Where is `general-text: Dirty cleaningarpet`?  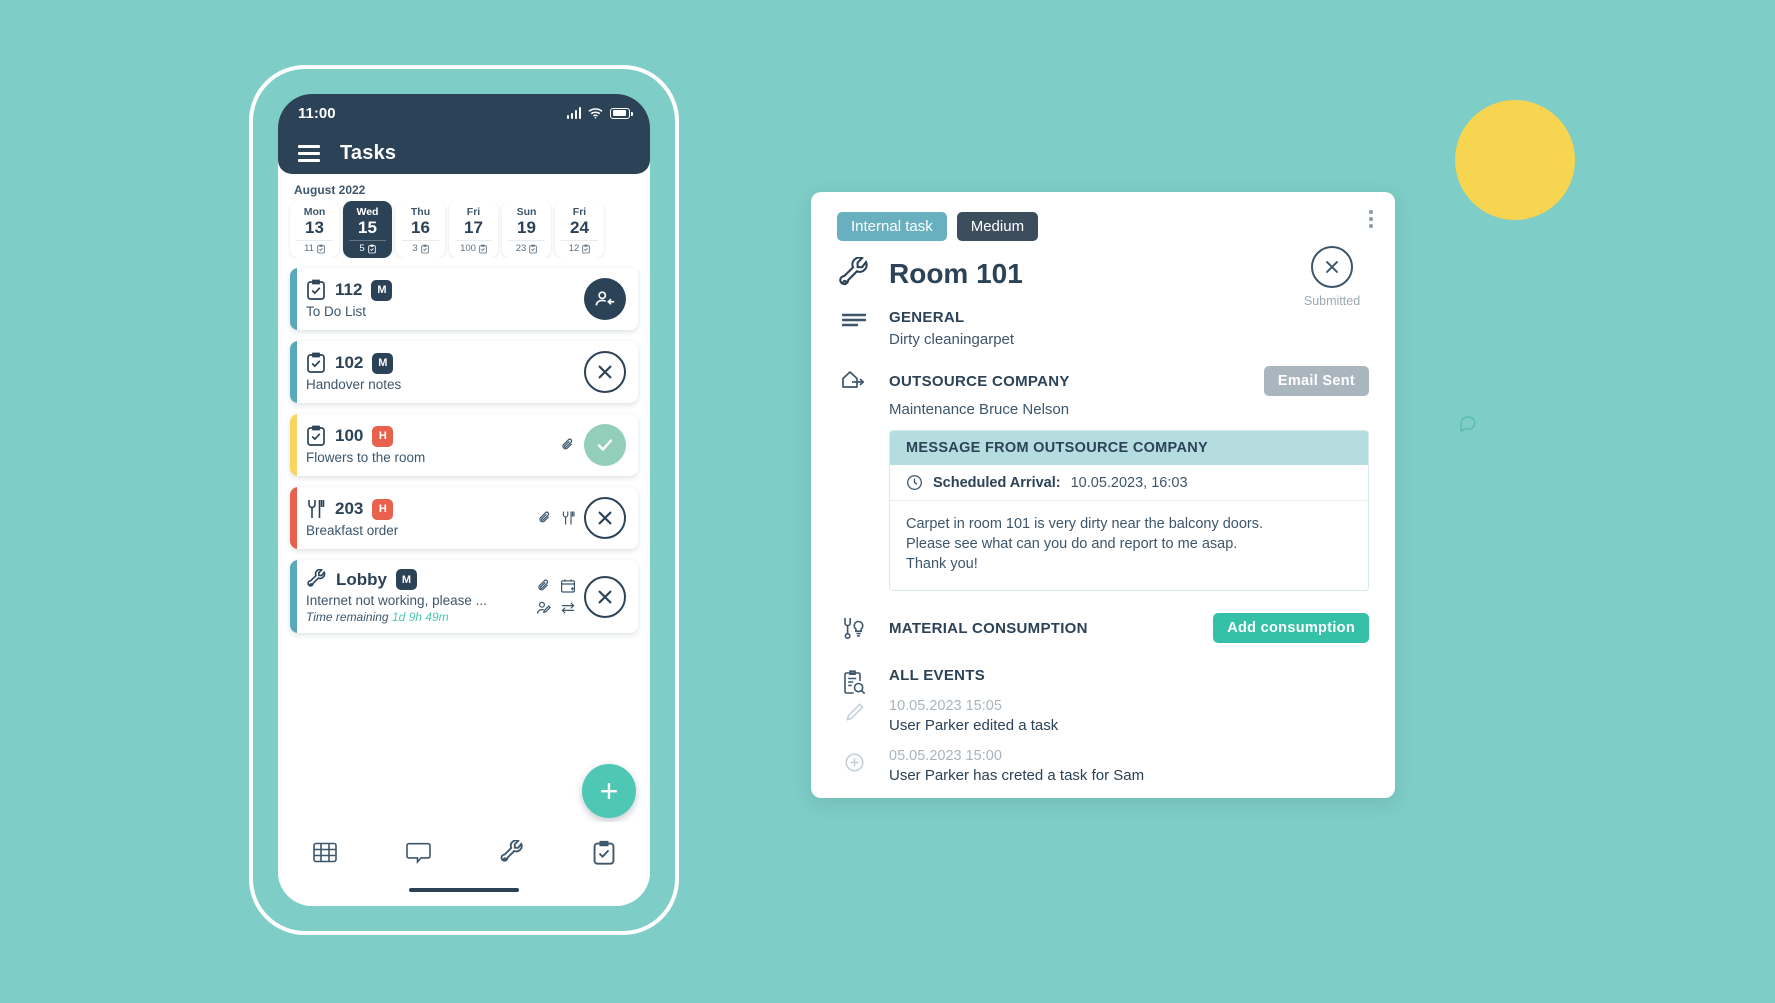
general-text: Dirty cleaningarpet is located at coordinates (952, 339).